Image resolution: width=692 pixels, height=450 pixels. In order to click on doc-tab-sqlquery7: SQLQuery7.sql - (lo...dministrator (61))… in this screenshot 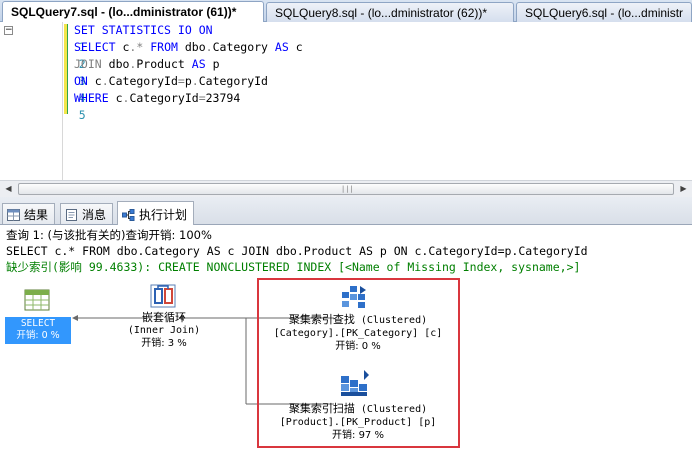, I will do `click(133, 12)`.